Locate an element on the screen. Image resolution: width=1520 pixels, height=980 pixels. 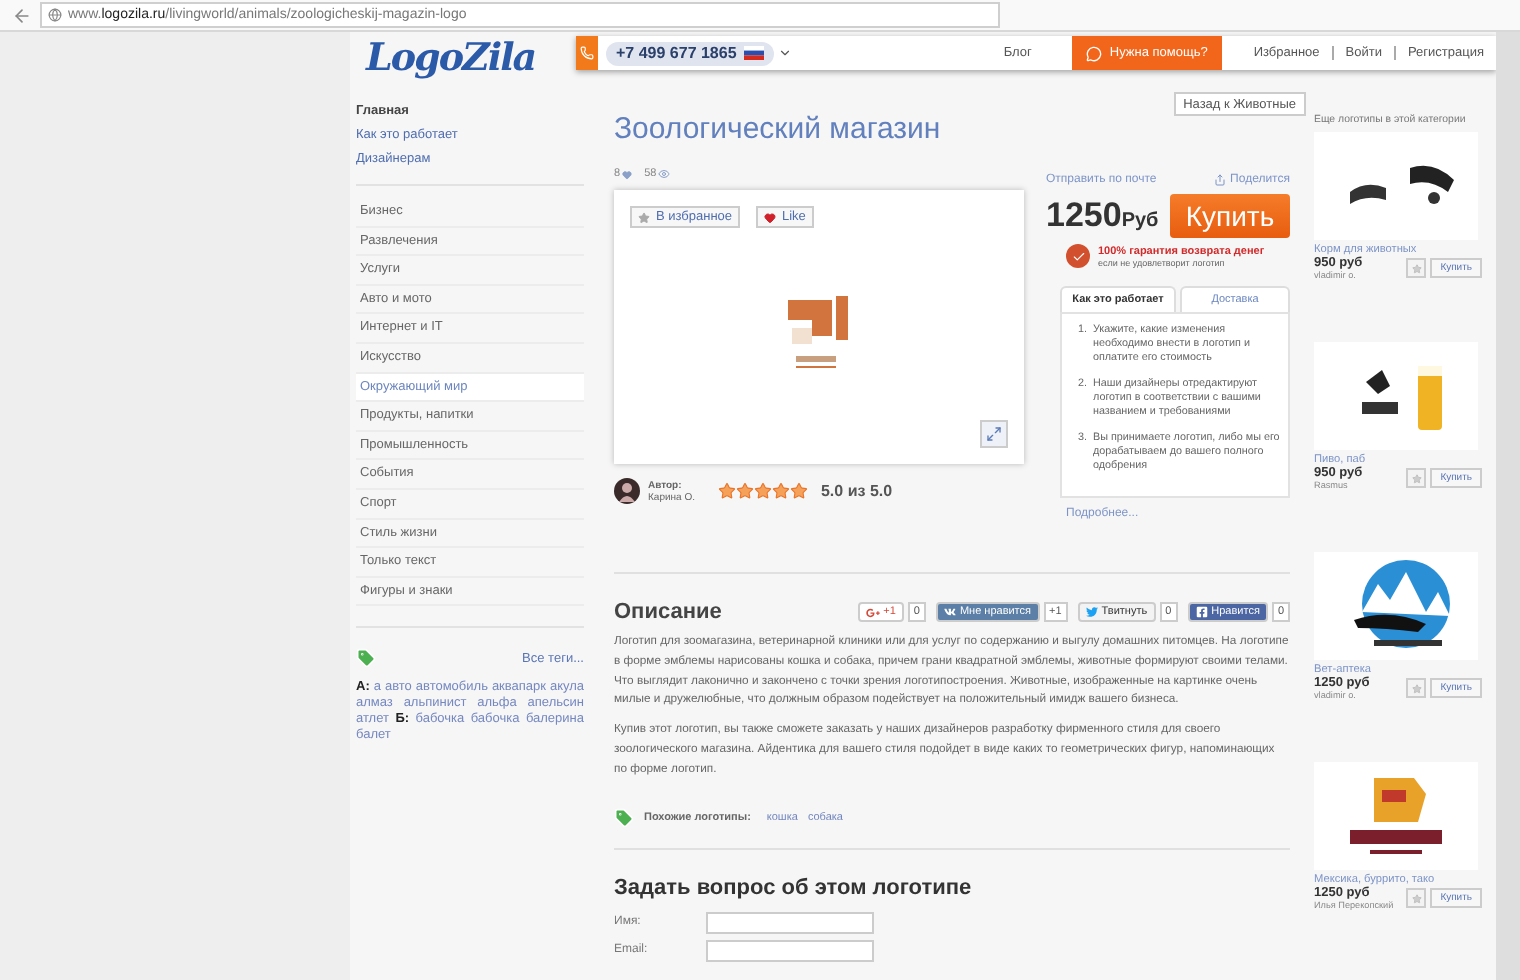
google-plus-icon is located at coordinates (872, 612).